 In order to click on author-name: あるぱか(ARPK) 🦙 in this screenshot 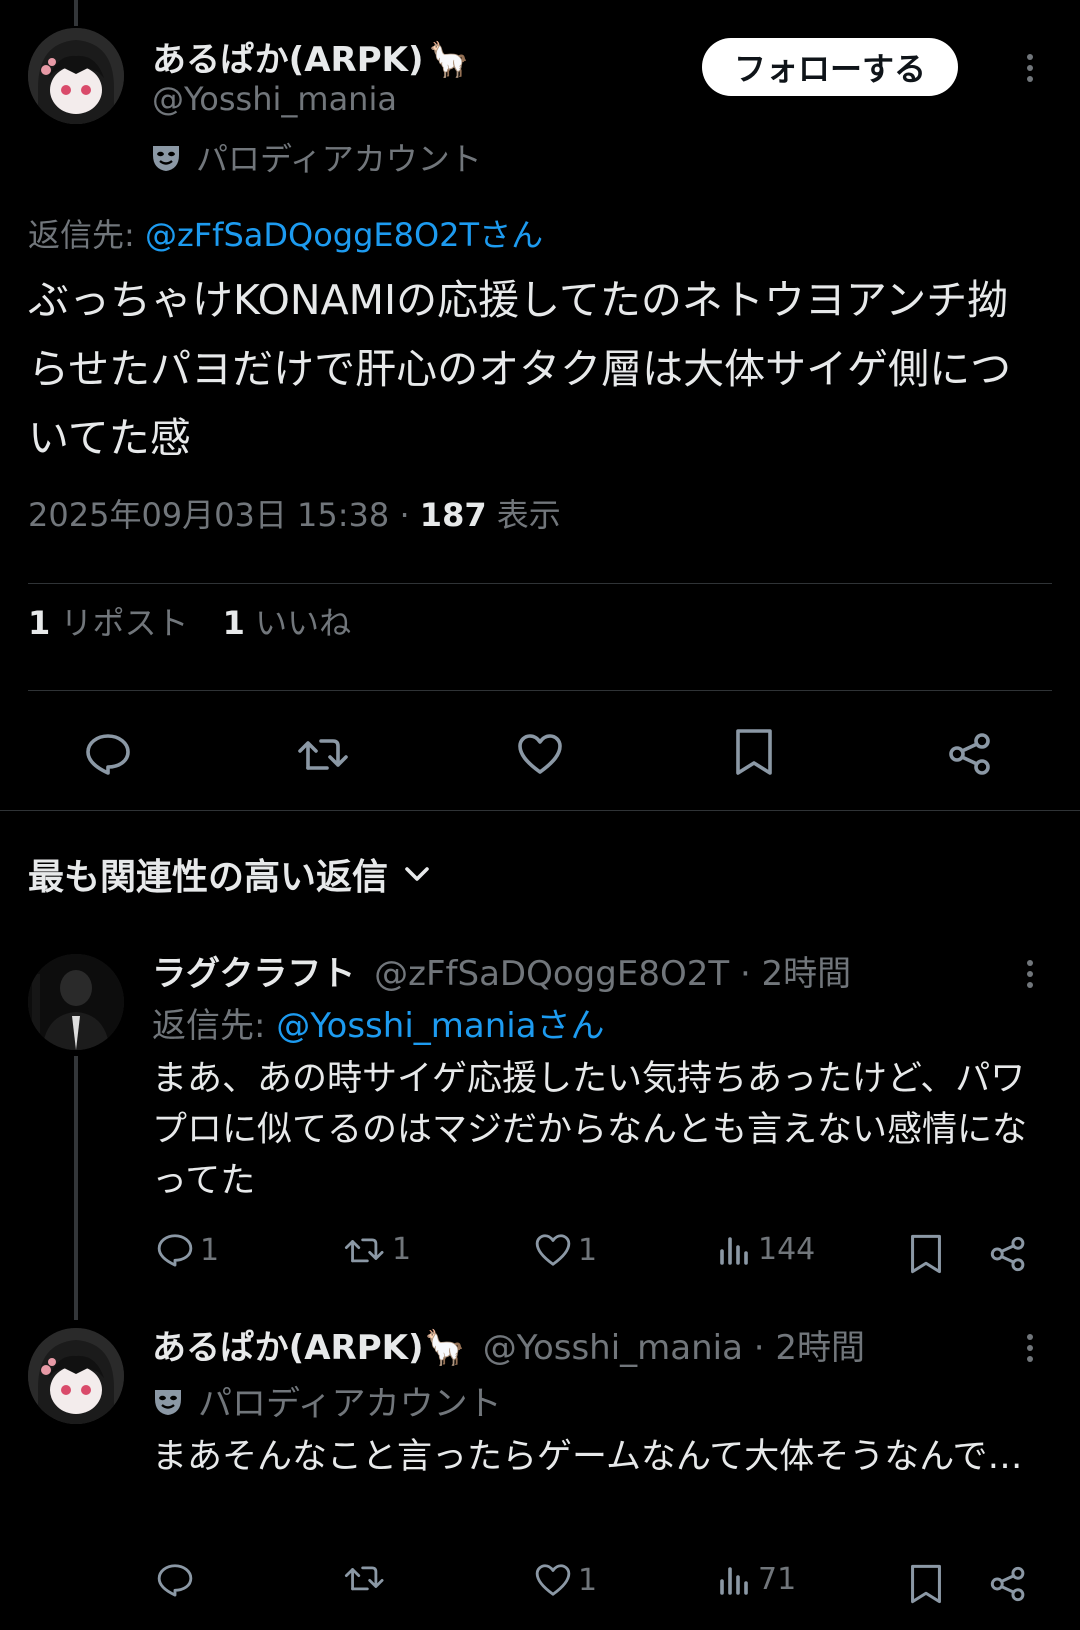, I will do `click(311, 56)`.